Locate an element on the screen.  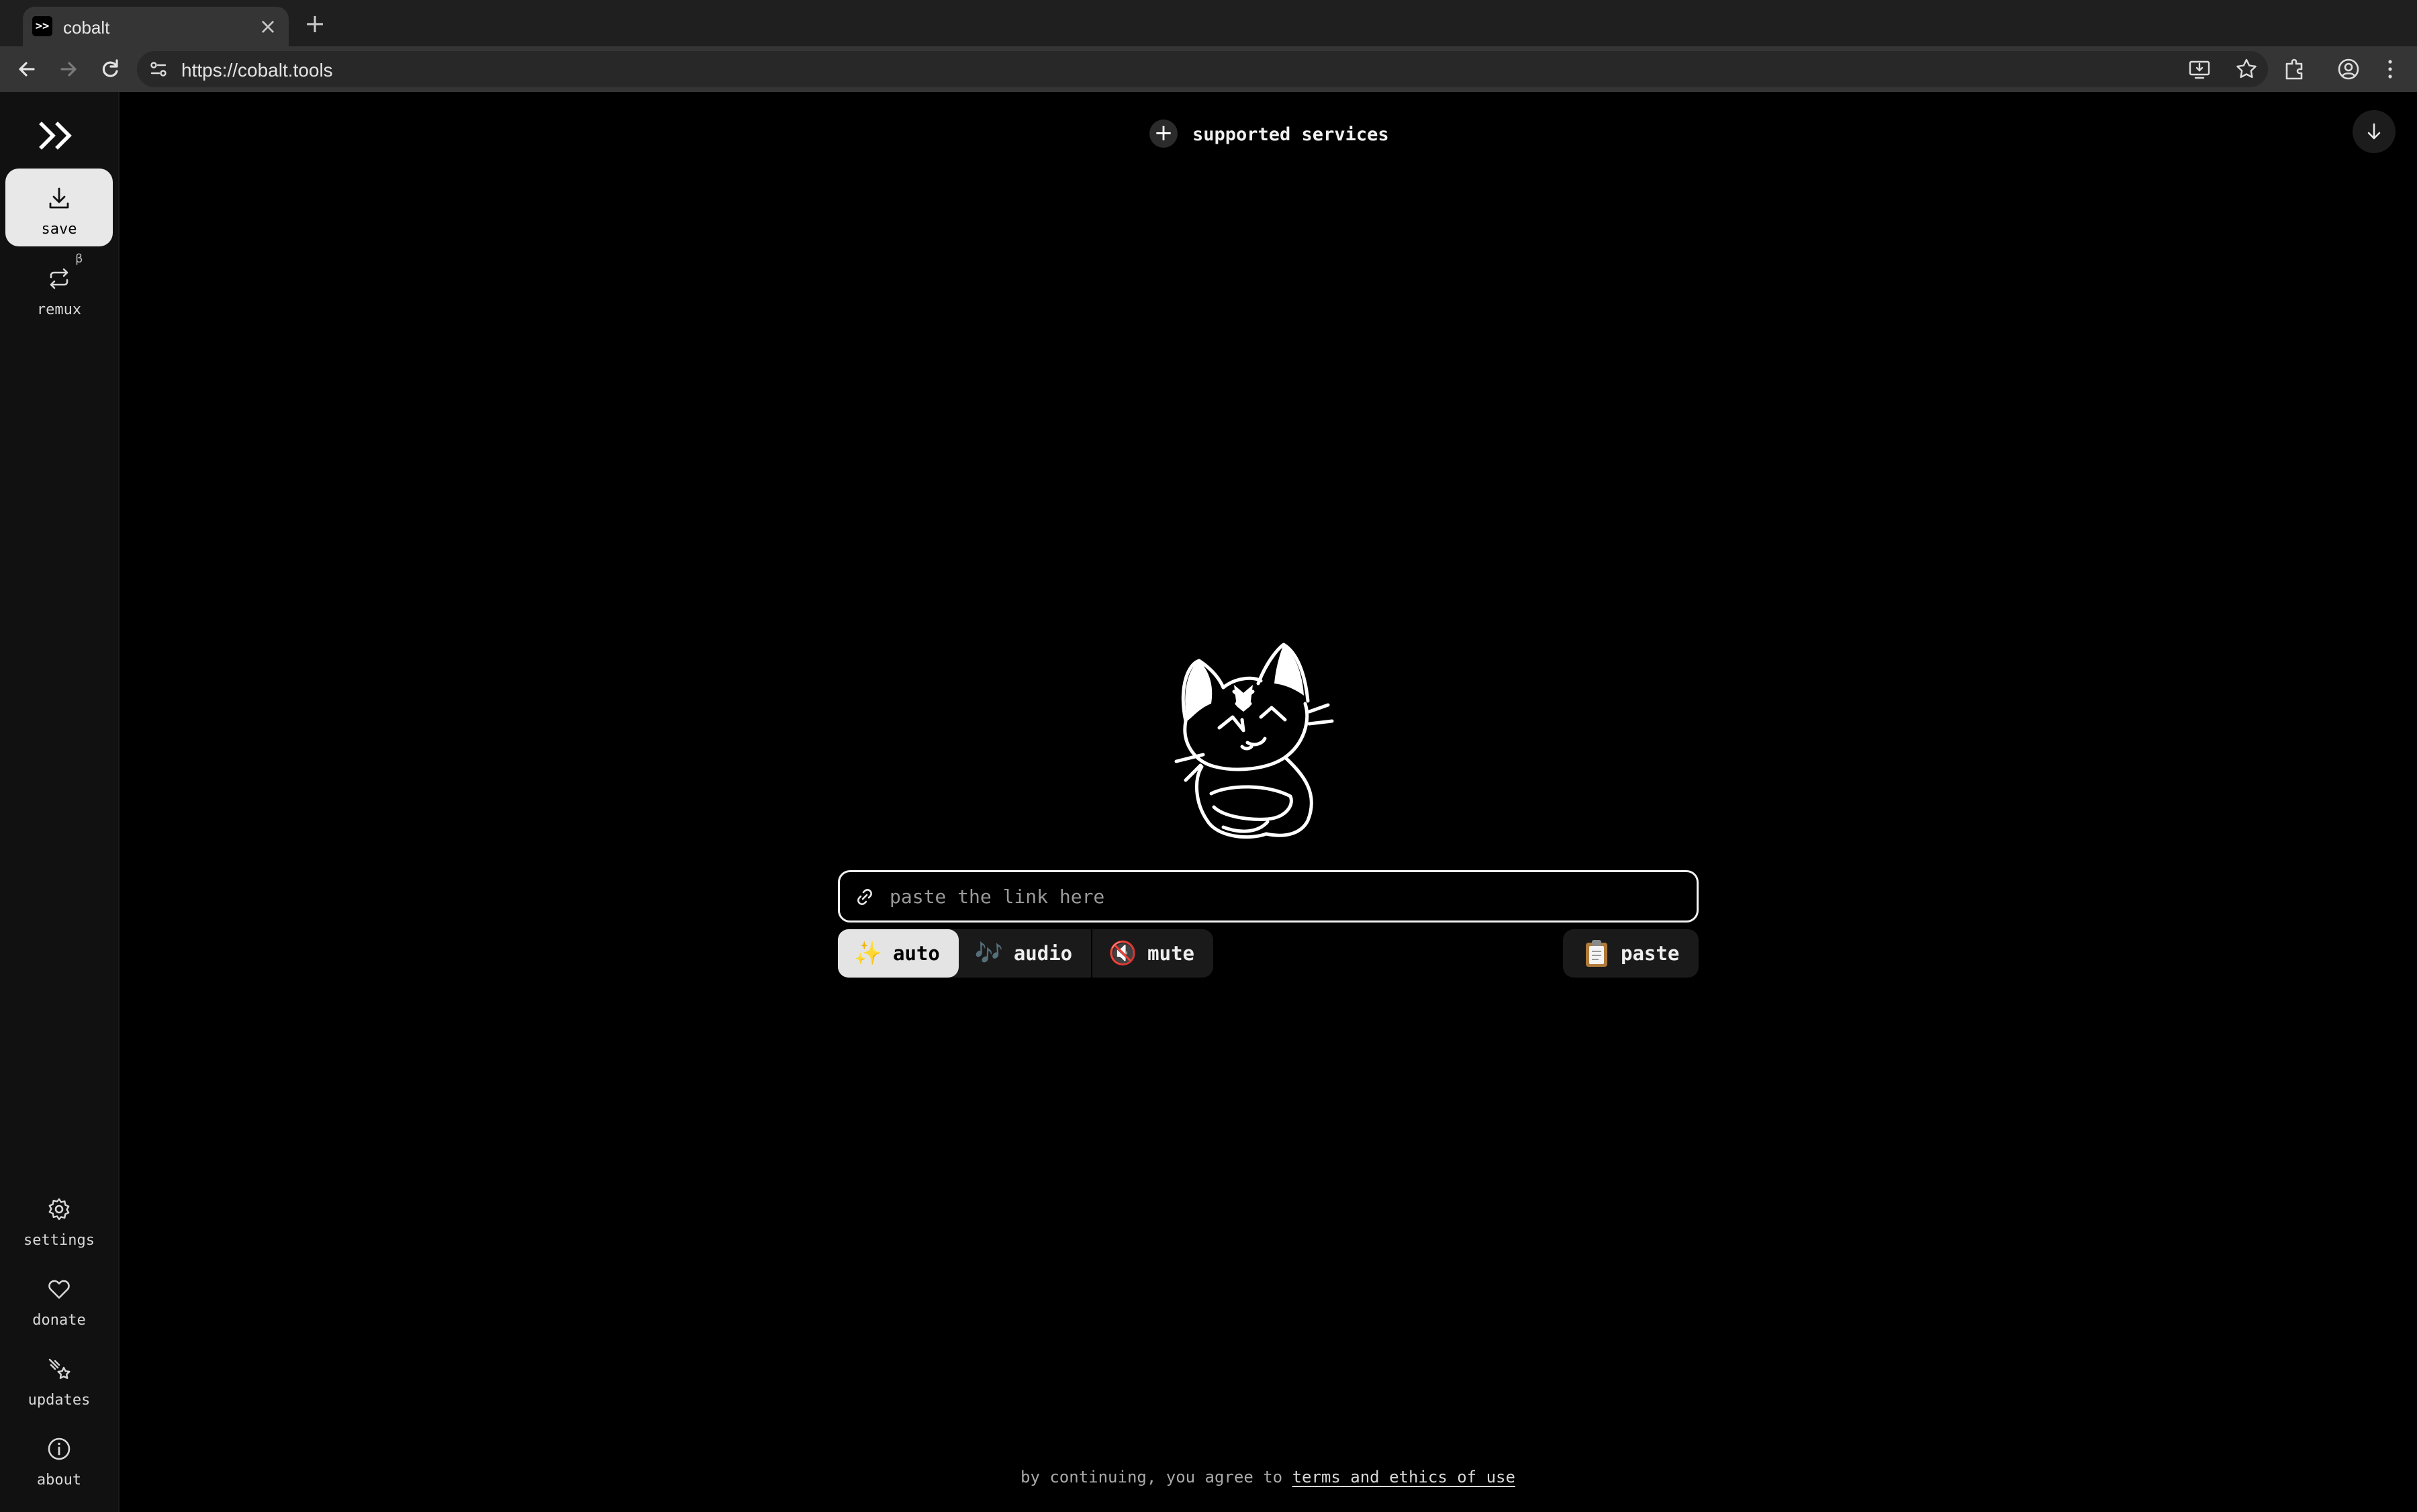
sidebar-item-donate: donate is located at coordinates (59, 1298).